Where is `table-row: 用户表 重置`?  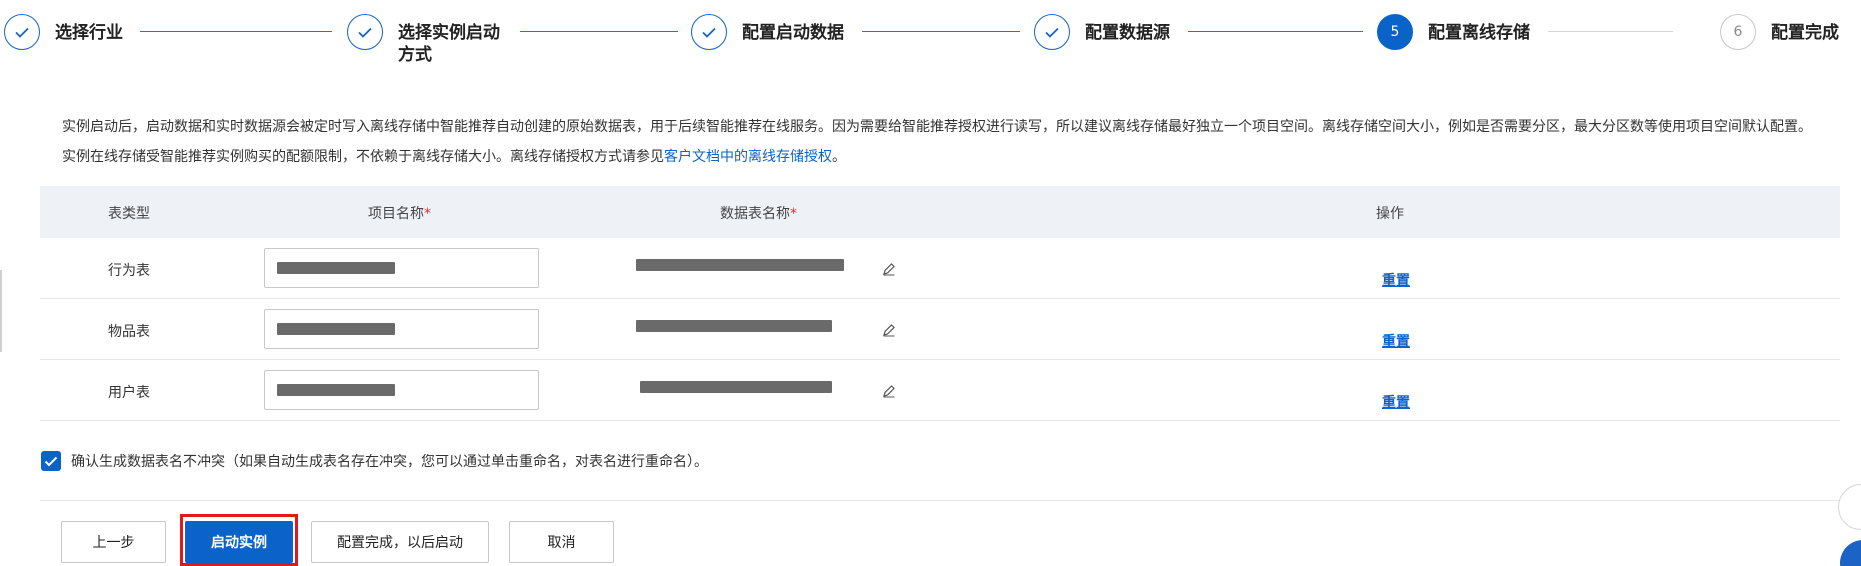
table-row: 用户表 重置 is located at coordinates (940, 390).